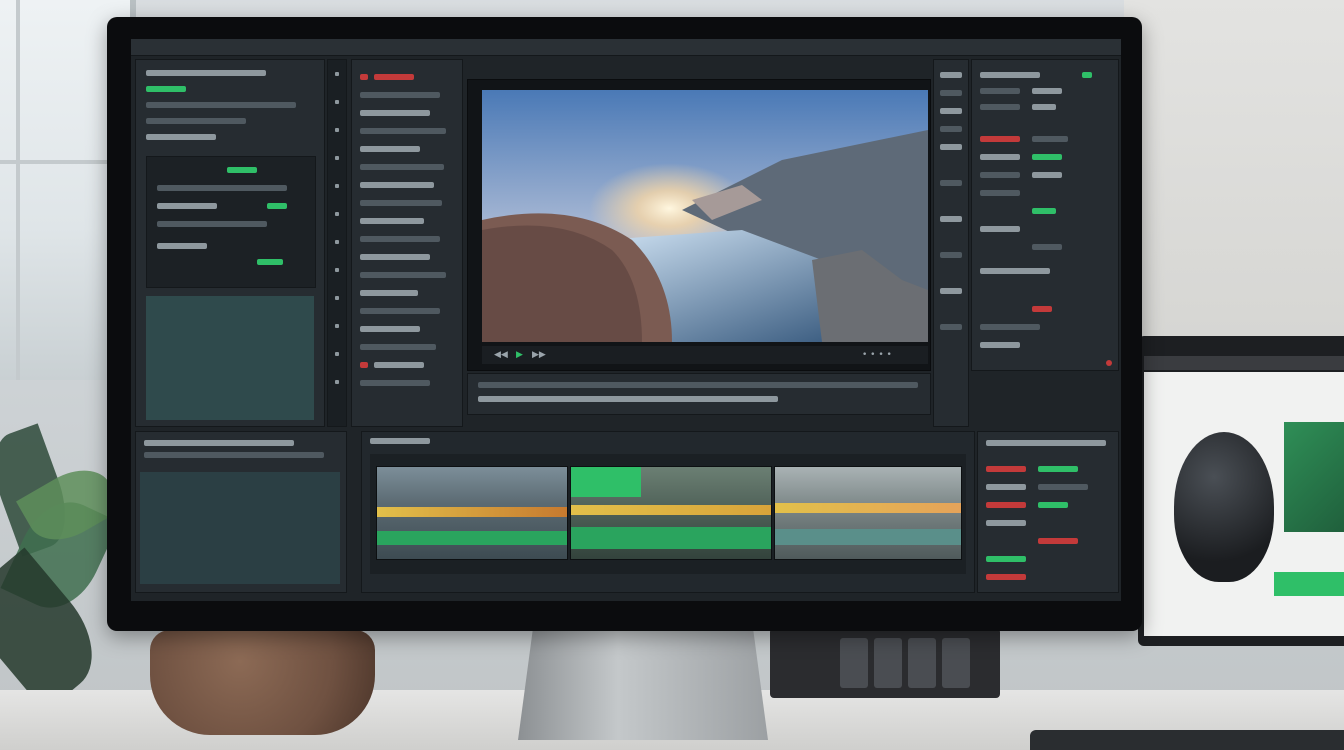  What do you see at coordinates (18, 190) in the screenshot?
I see `window-mullion` at bounding box center [18, 190].